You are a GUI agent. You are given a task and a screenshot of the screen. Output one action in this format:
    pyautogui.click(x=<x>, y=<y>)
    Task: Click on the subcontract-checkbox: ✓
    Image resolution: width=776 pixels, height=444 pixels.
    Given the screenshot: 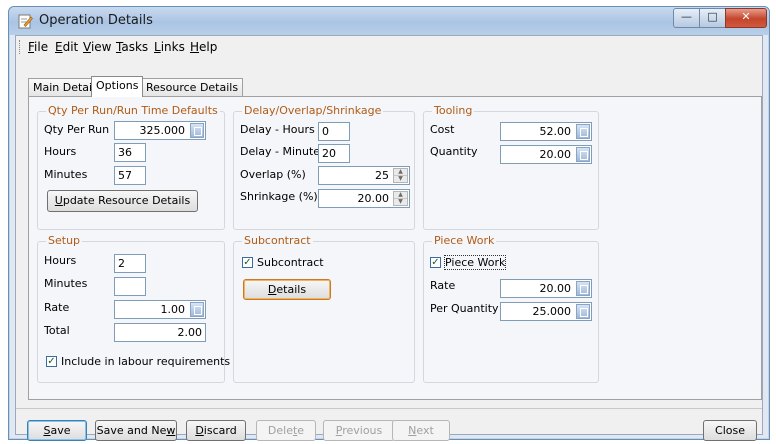 What is the action you would take?
    pyautogui.click(x=247, y=262)
    